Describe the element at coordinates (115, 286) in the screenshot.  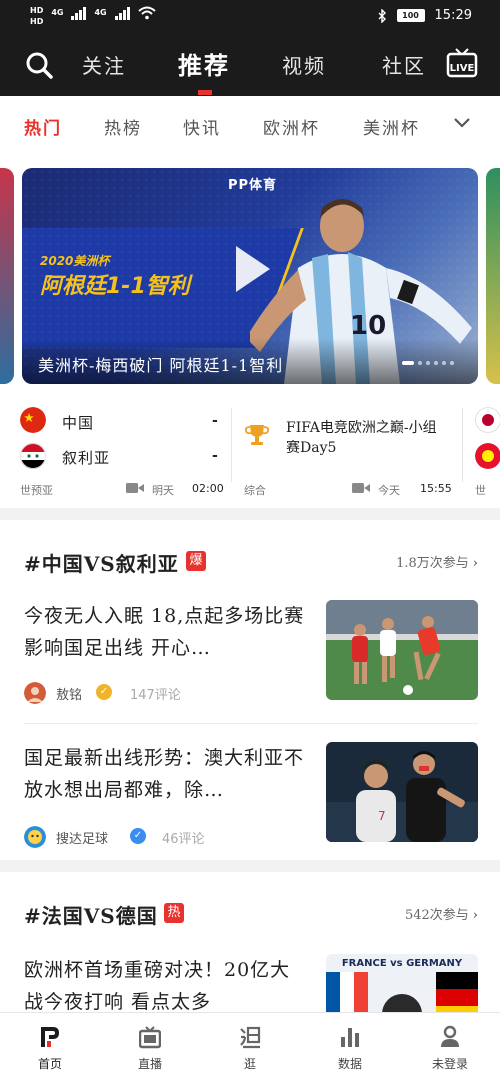
I see `banner-headline: 阿根廷1-1智利` at that location.